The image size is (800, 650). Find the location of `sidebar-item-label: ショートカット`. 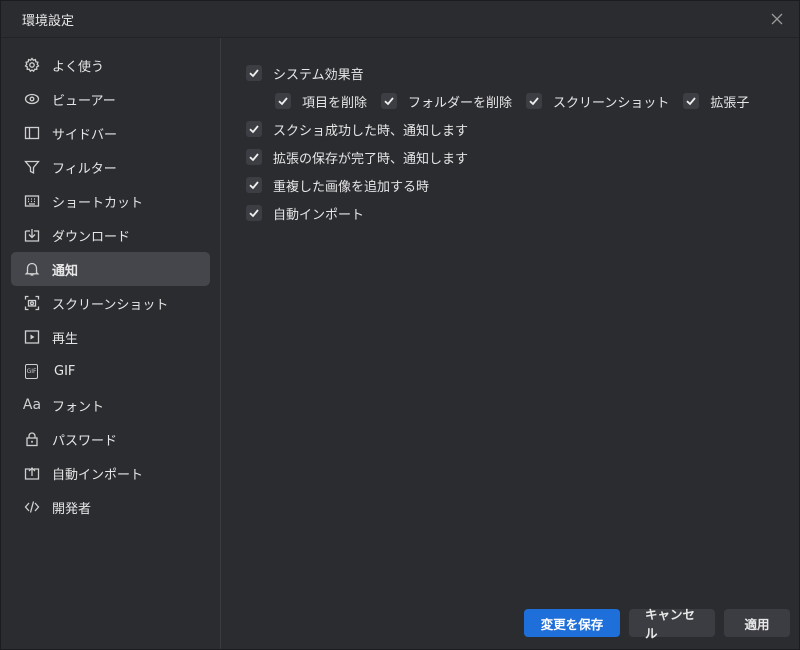

sidebar-item-label: ショートカット is located at coordinates (98, 203).